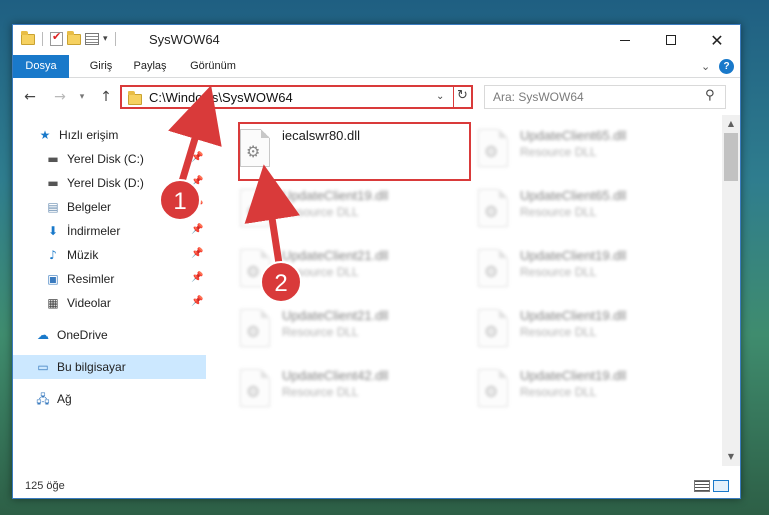  What do you see at coordinates (731, 457) in the screenshot?
I see `scroll-down-icon: ▼` at bounding box center [731, 457].